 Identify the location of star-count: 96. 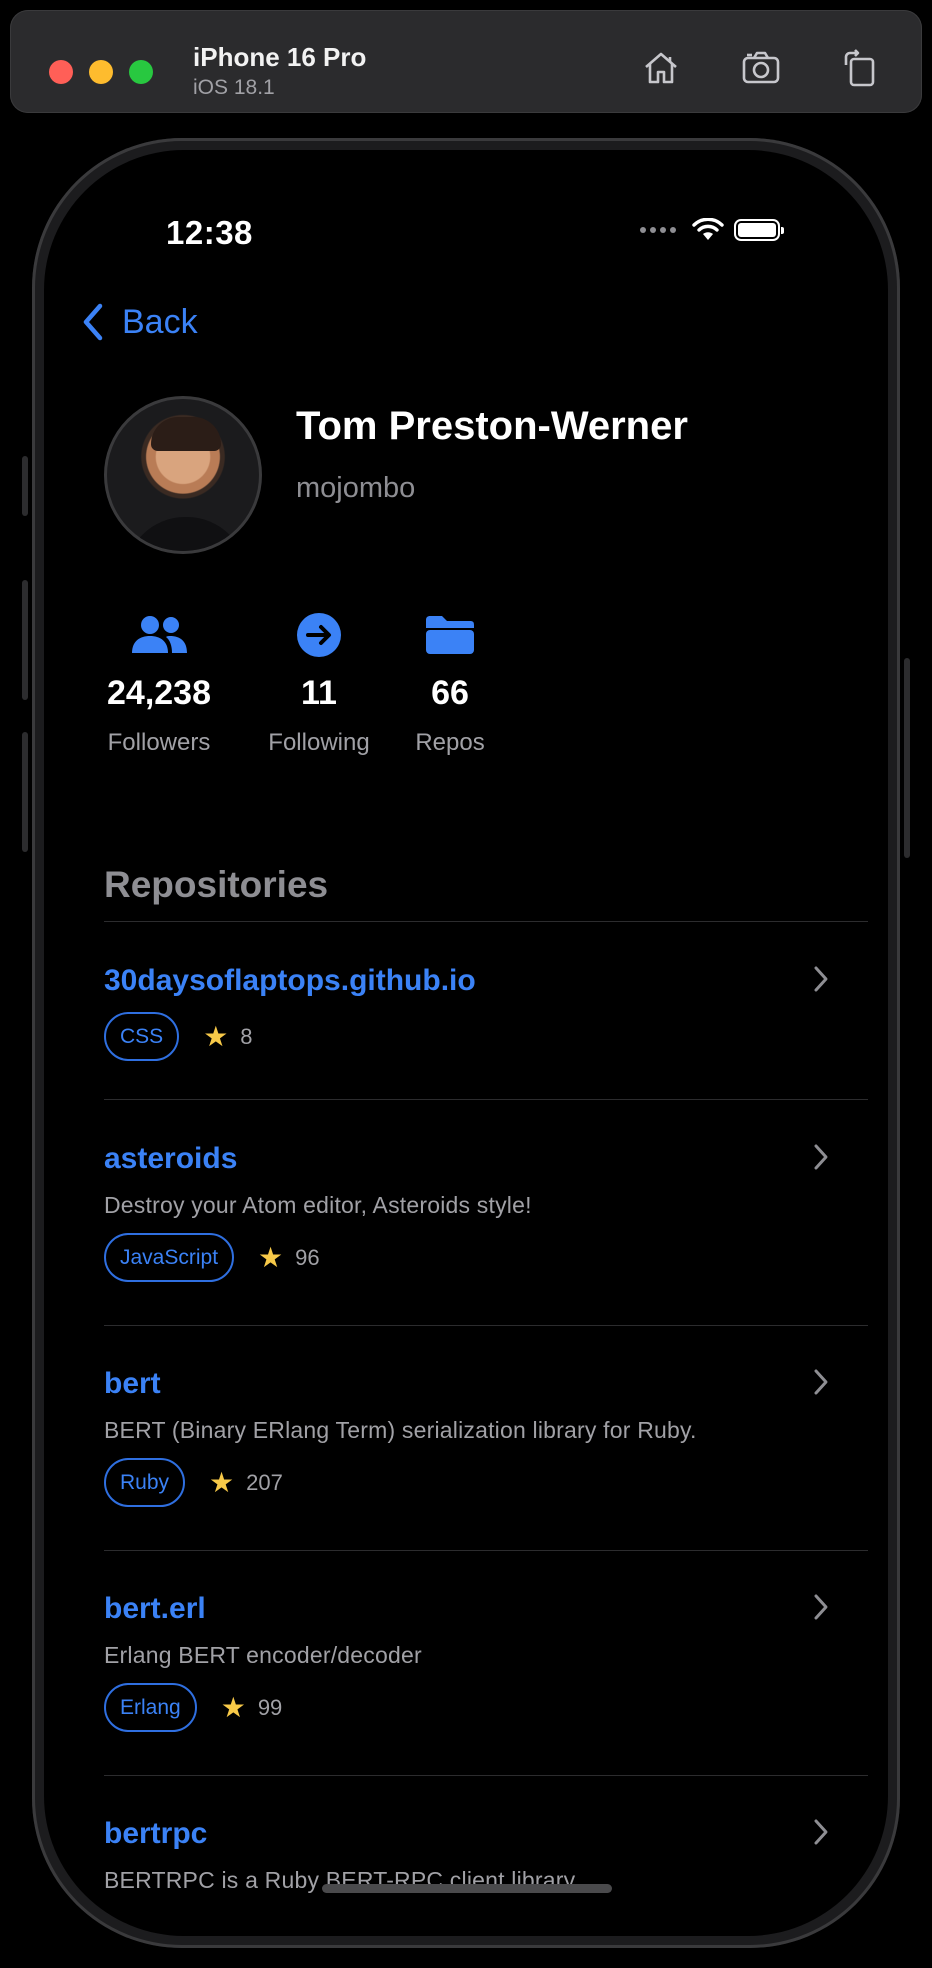
(307, 1257).